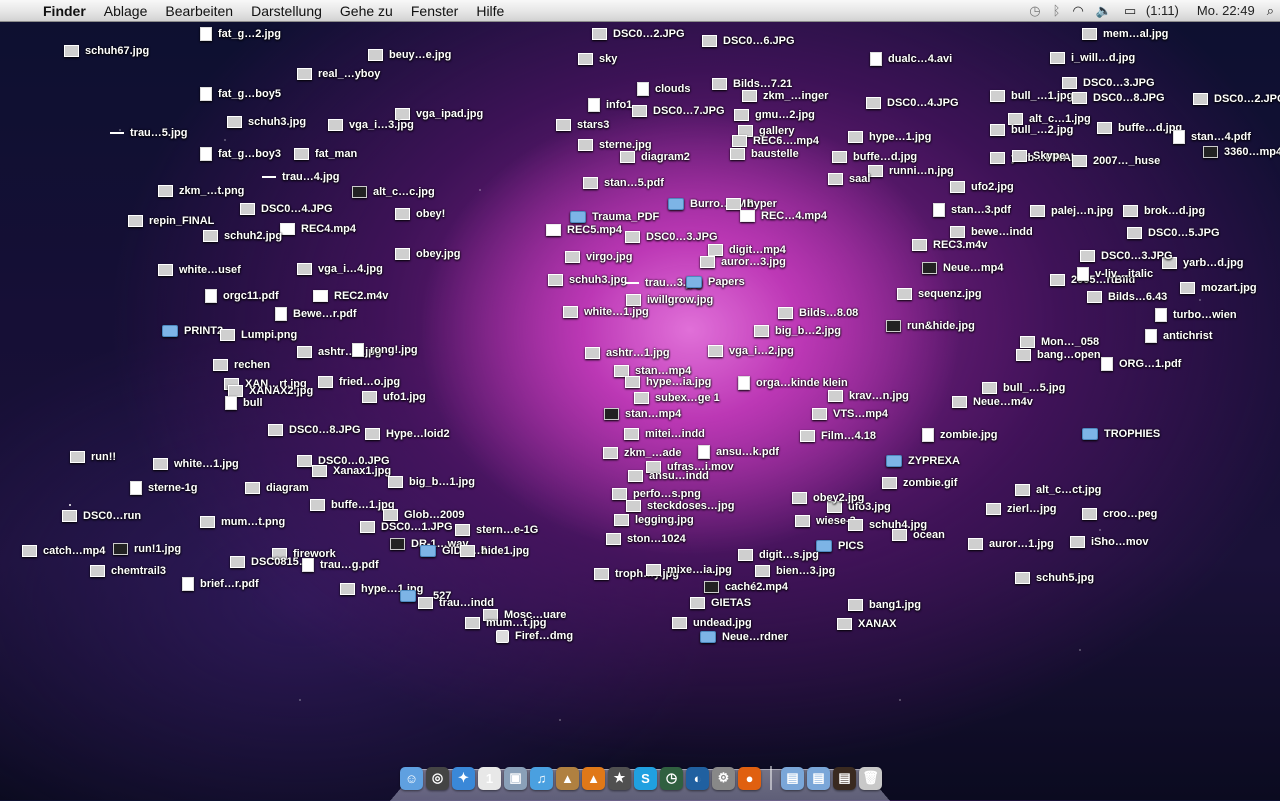 The height and width of the screenshot is (801, 1280). What do you see at coordinates (844, 778) in the screenshot?
I see `downloads-stack-icon: ▤` at bounding box center [844, 778].